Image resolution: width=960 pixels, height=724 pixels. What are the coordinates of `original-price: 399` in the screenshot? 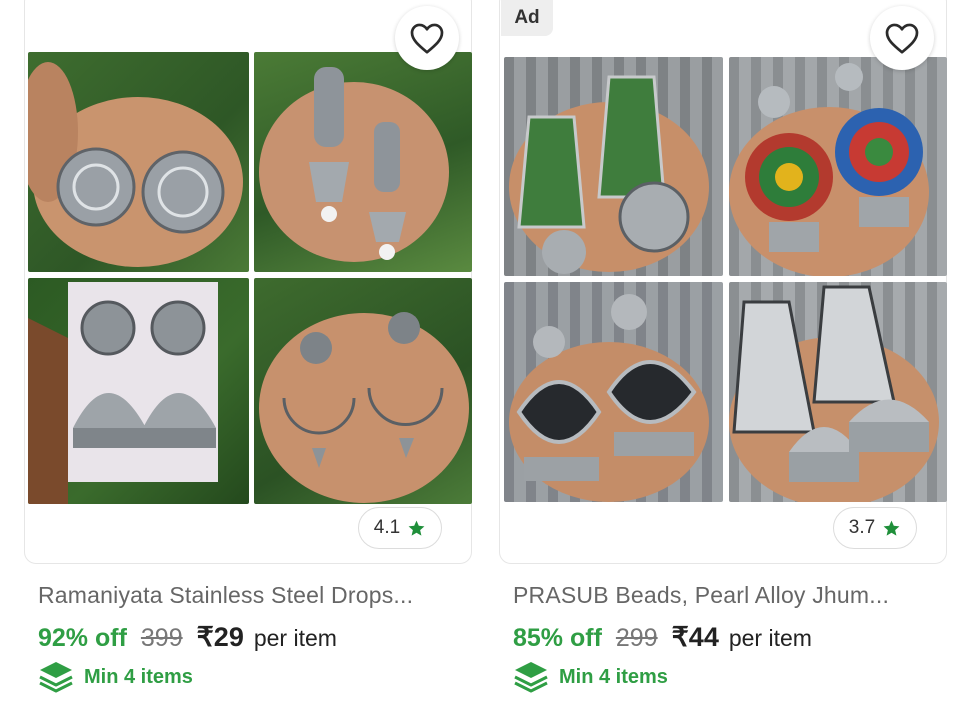 It's located at (161, 638).